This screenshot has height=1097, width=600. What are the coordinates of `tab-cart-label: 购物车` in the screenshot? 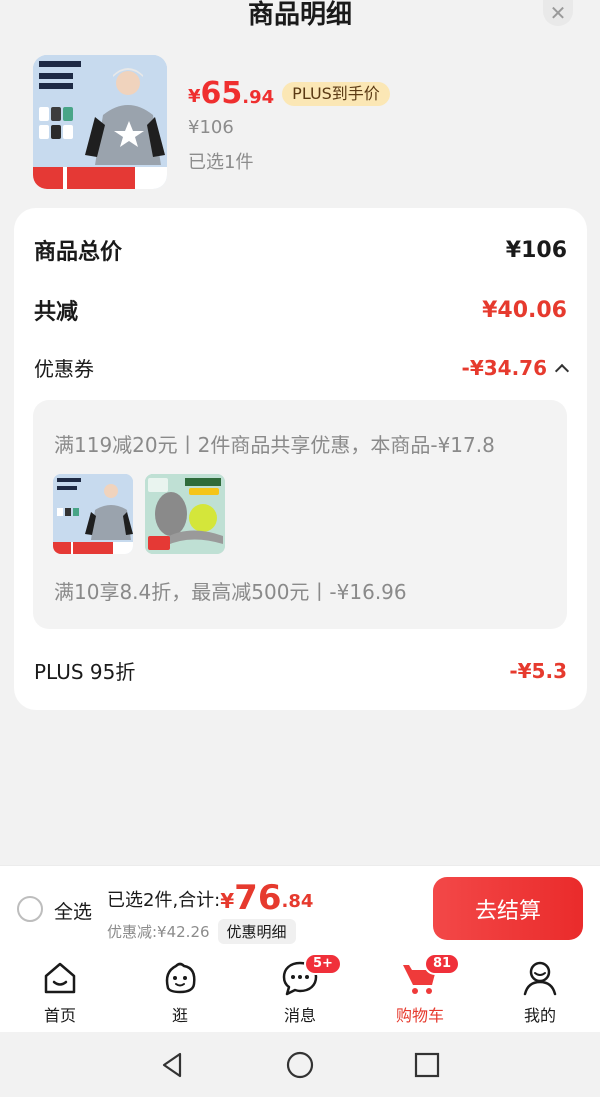 It's located at (419, 1015).